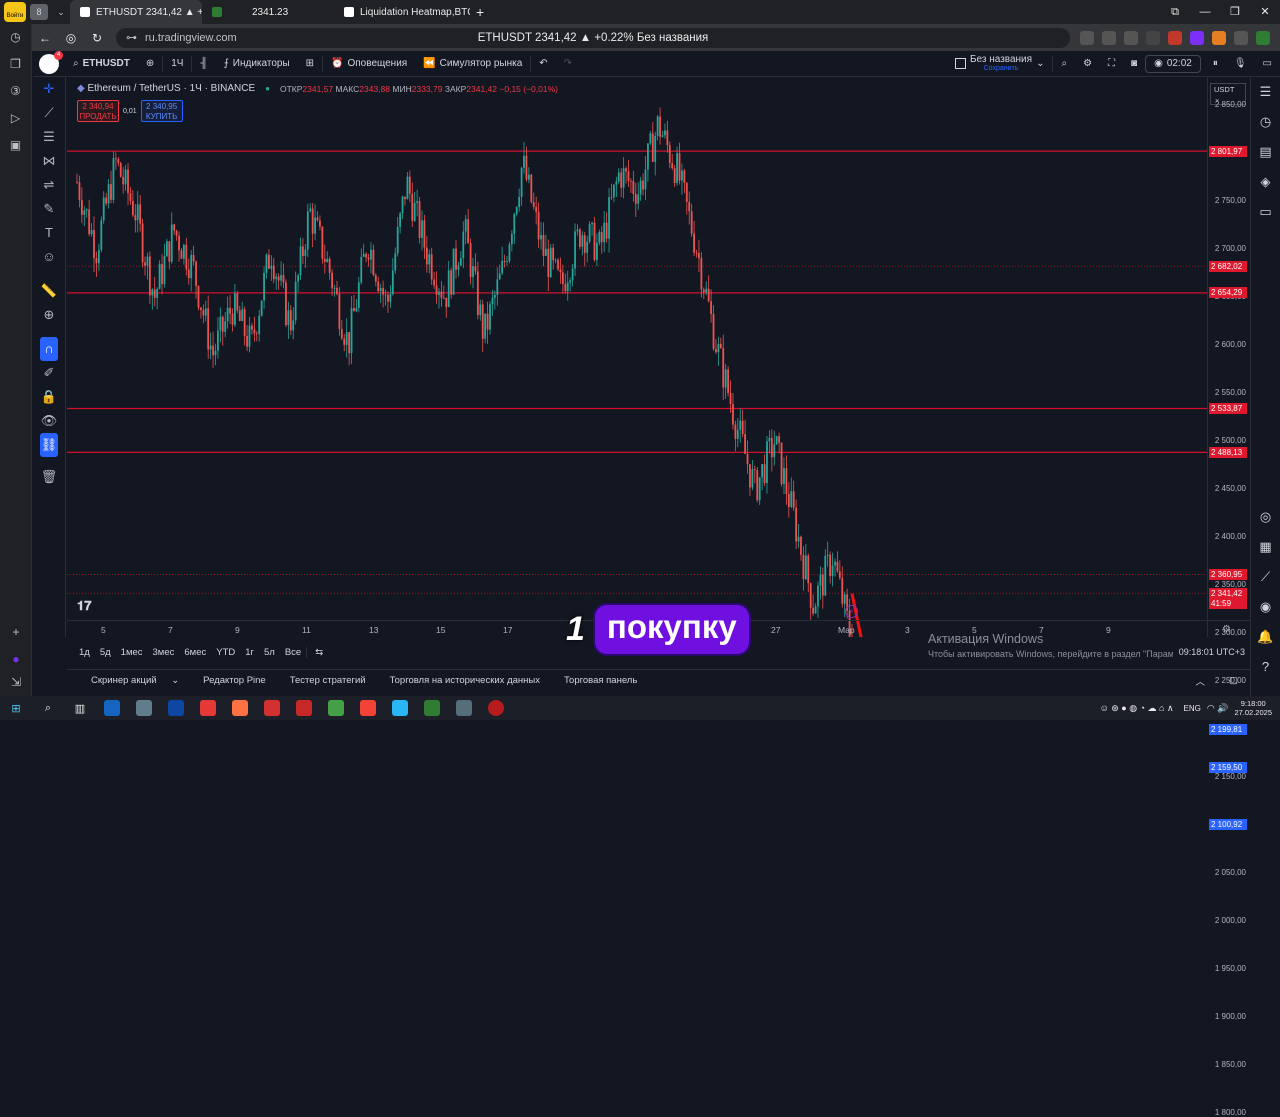 The image size is (1280, 1117). I want to click on link-icon: ⛓, so click(49, 445).